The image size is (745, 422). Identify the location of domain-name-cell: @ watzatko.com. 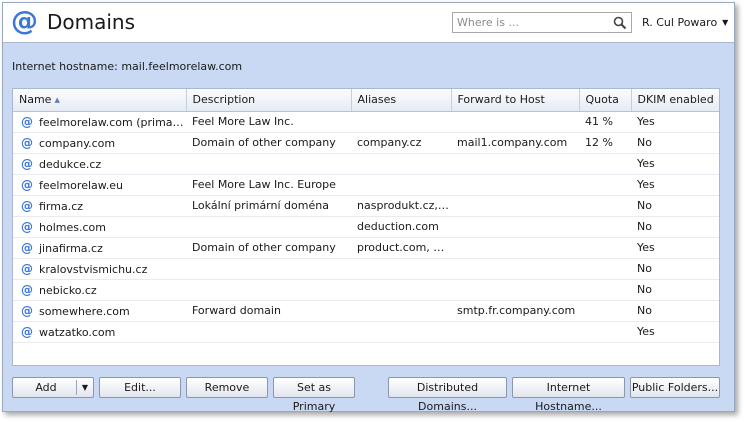
(99, 332).